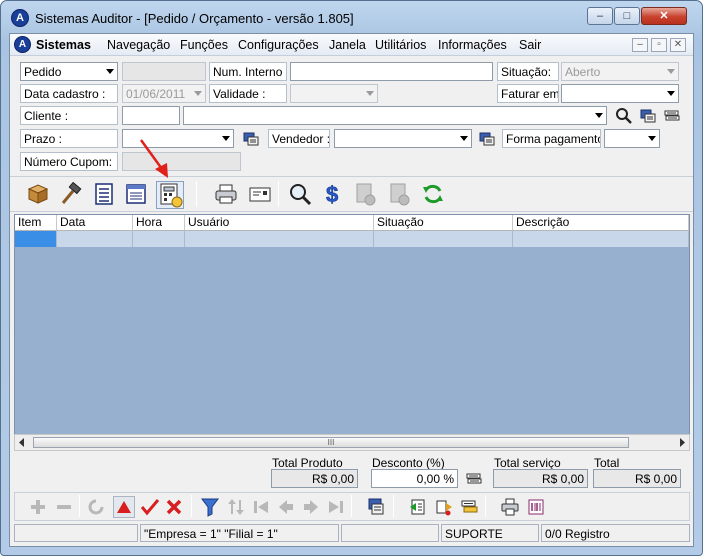 This screenshot has height=556, width=703. What do you see at coordinates (279, 223) in the screenshot?
I see `column-header-usuario: Usuário` at bounding box center [279, 223].